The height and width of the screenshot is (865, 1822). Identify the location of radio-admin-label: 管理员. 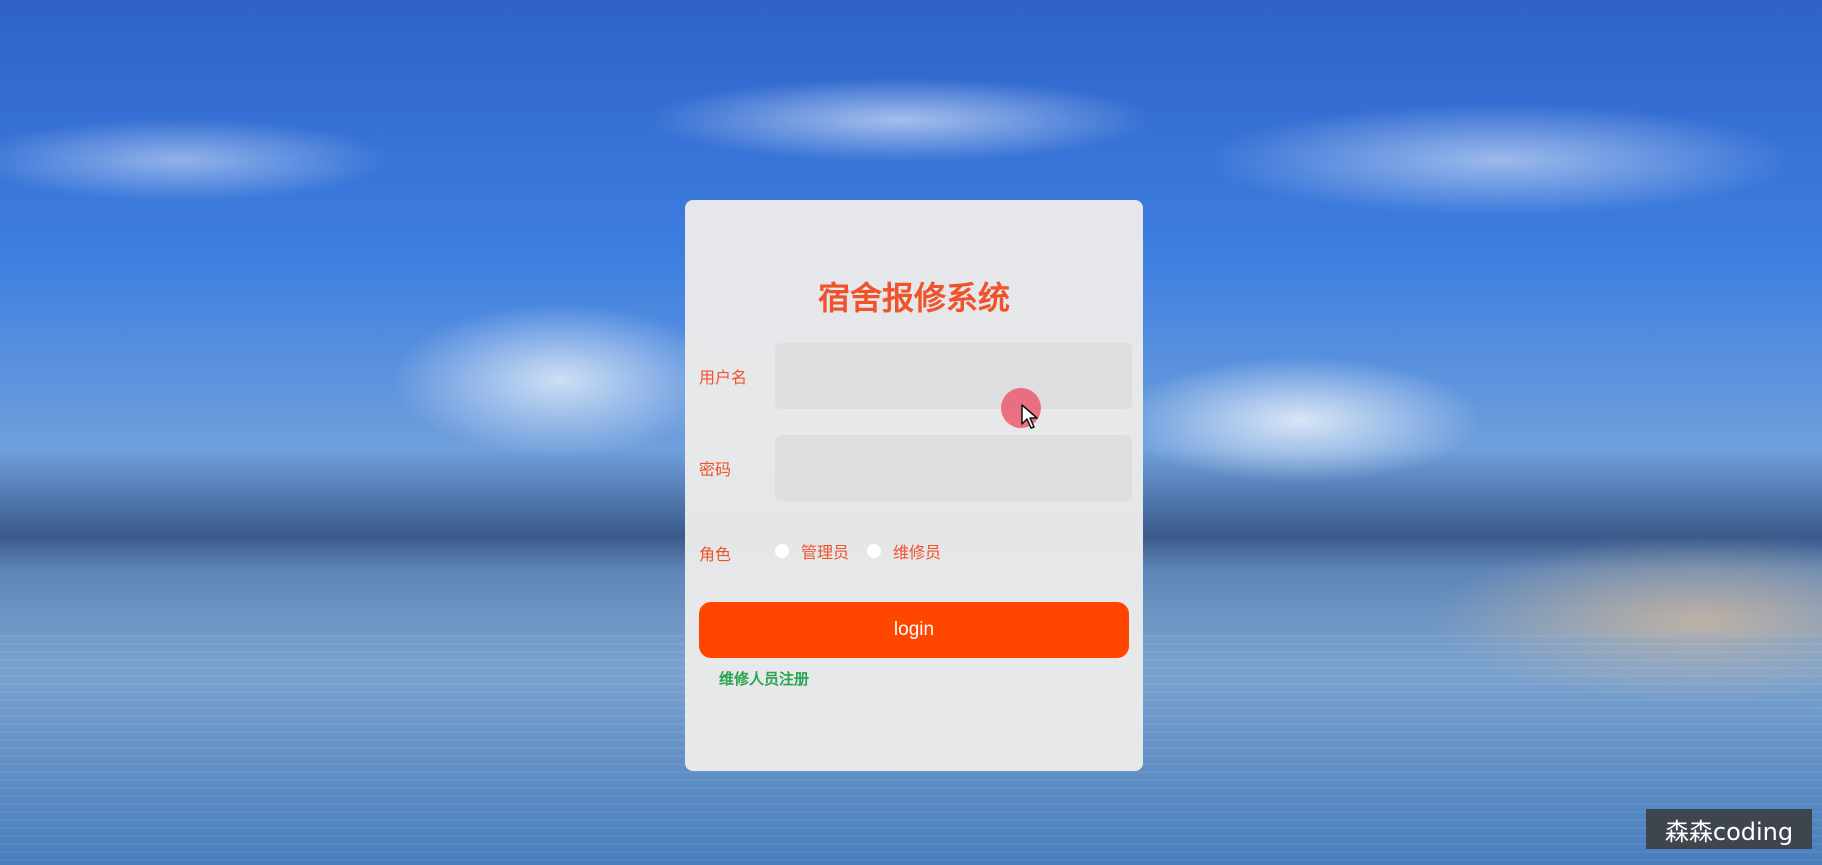
(825, 551).